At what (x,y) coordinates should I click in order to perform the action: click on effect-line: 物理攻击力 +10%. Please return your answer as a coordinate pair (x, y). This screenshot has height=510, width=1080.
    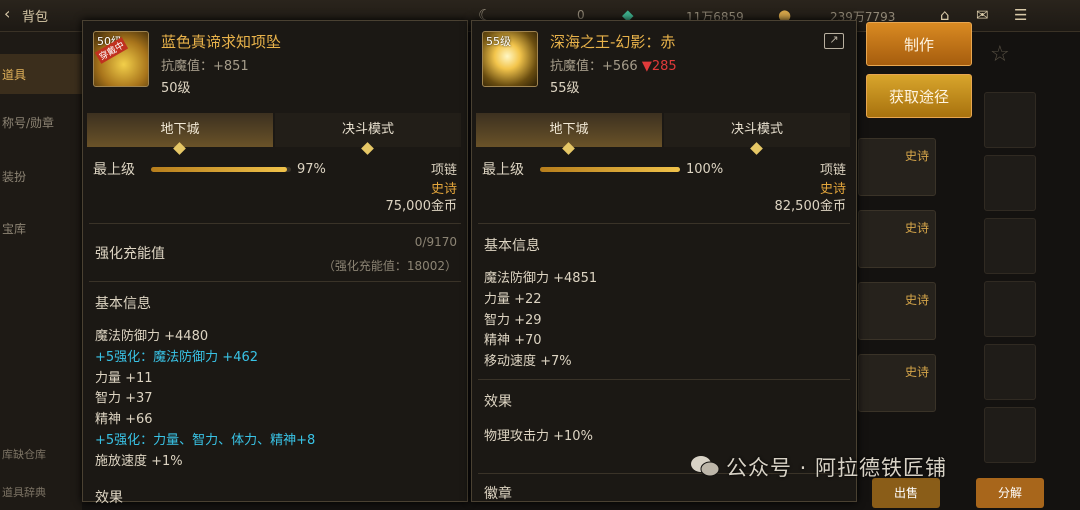
    Looking at the image, I should click on (538, 436).